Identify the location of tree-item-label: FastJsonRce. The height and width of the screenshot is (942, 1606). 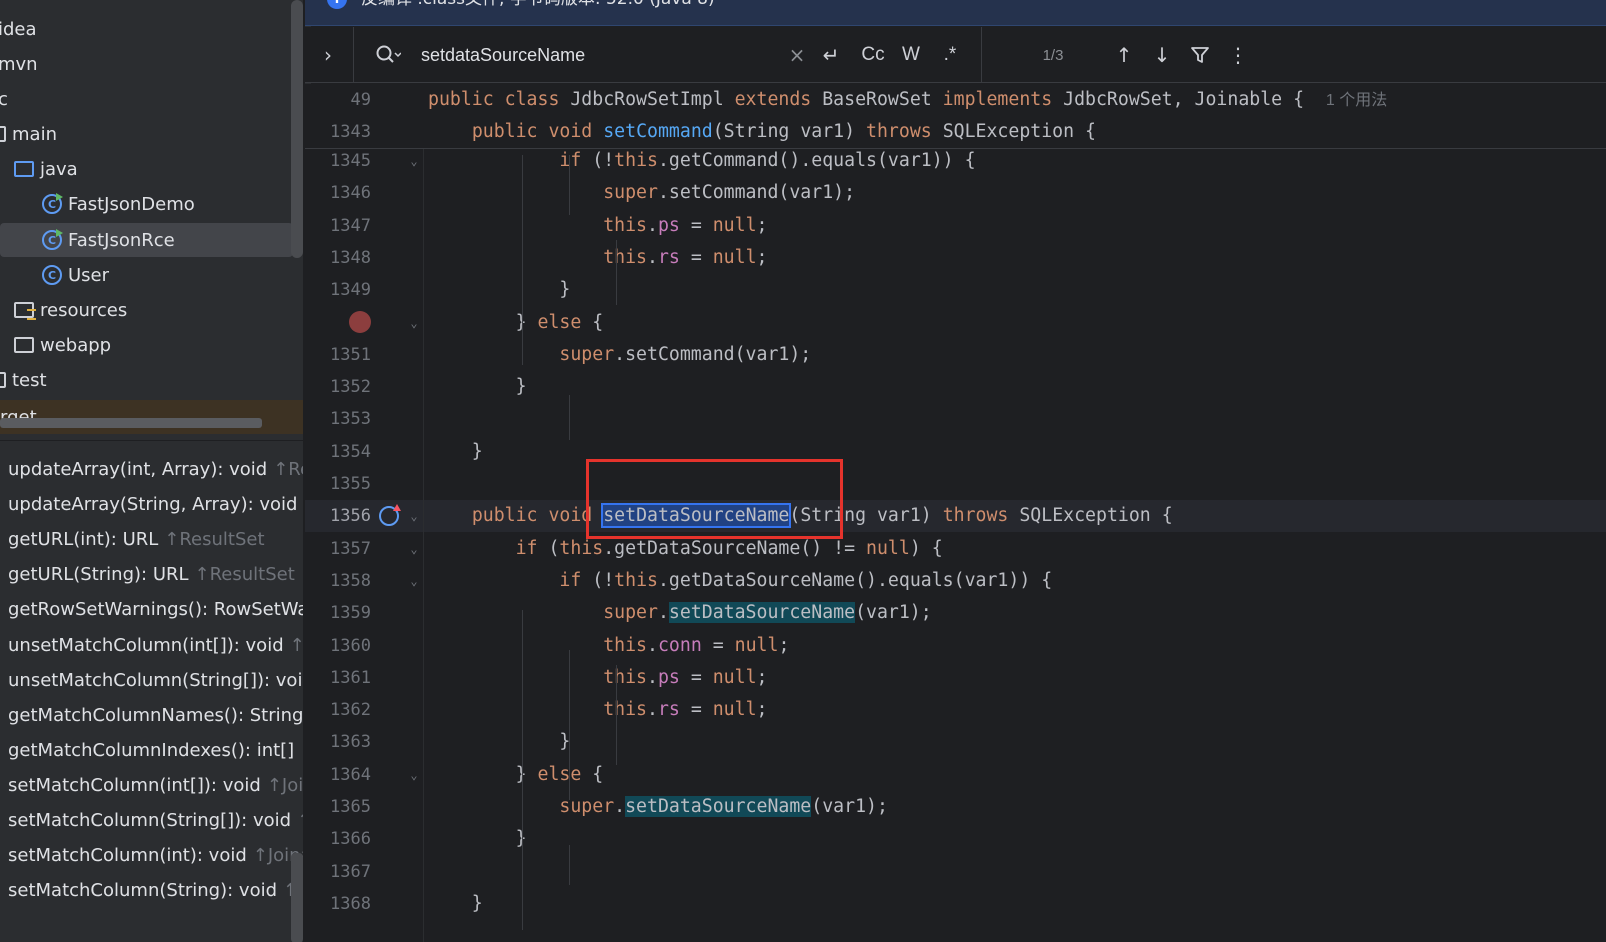
(121, 240).